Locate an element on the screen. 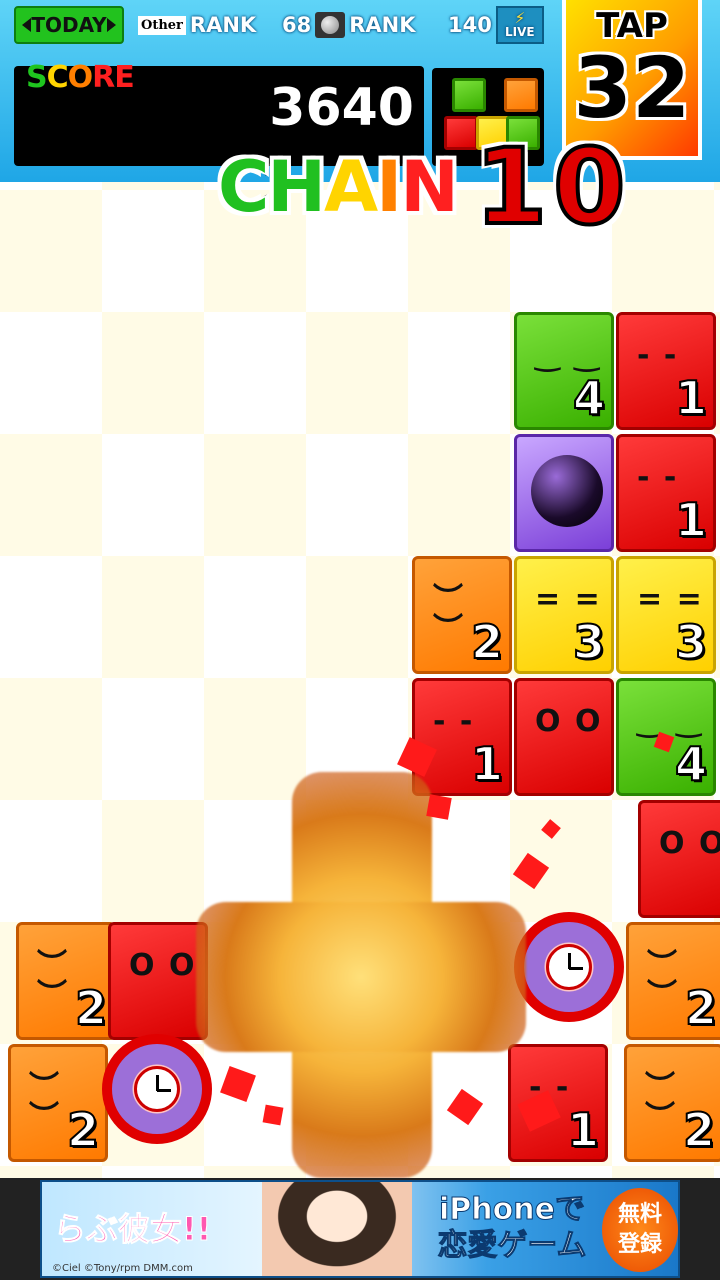  other-rank-label: RANK is located at coordinates (223, 25).